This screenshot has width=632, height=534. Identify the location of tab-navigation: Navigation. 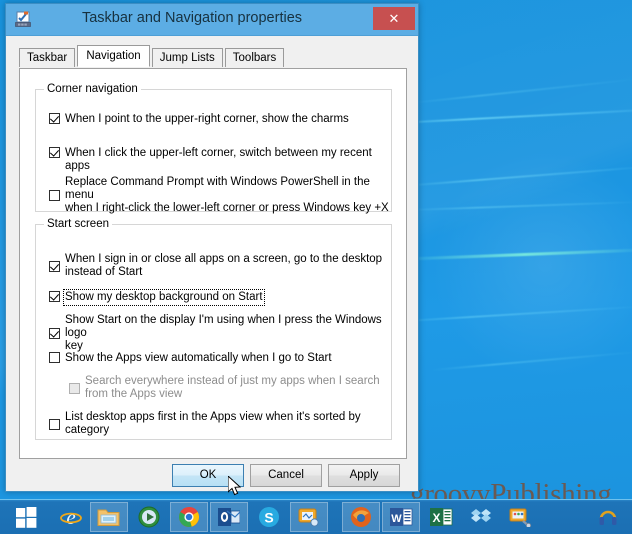
(113, 56).